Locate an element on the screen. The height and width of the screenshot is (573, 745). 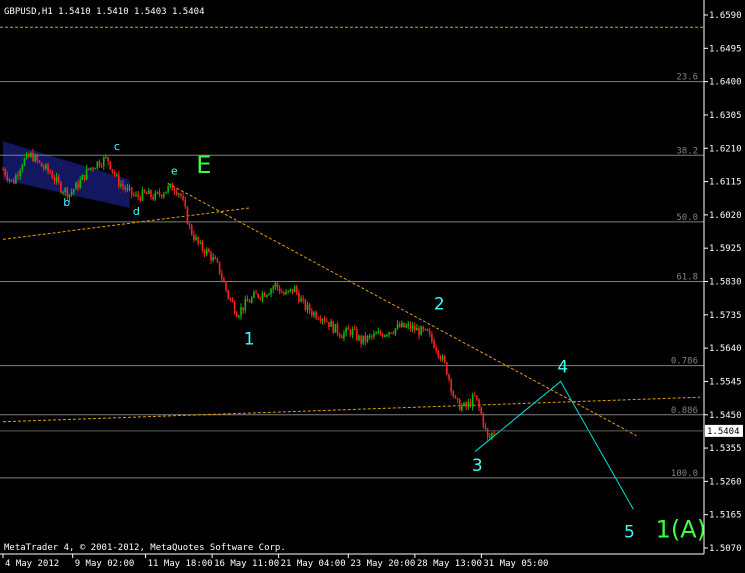
fib-level-label: 50.0 is located at coordinates (687, 218).